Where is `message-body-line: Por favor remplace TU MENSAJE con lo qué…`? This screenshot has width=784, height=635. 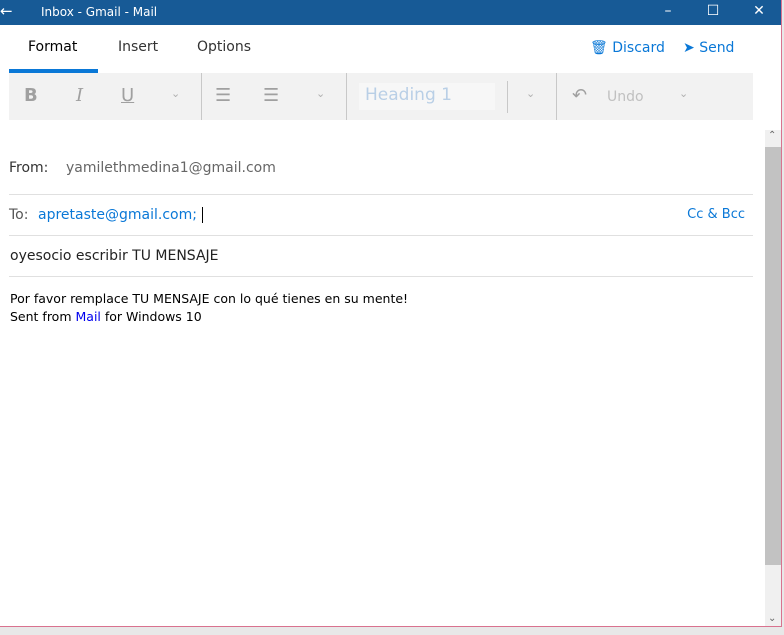 message-body-line: Por favor remplace TU MENSAJE con lo qué… is located at coordinates (209, 298).